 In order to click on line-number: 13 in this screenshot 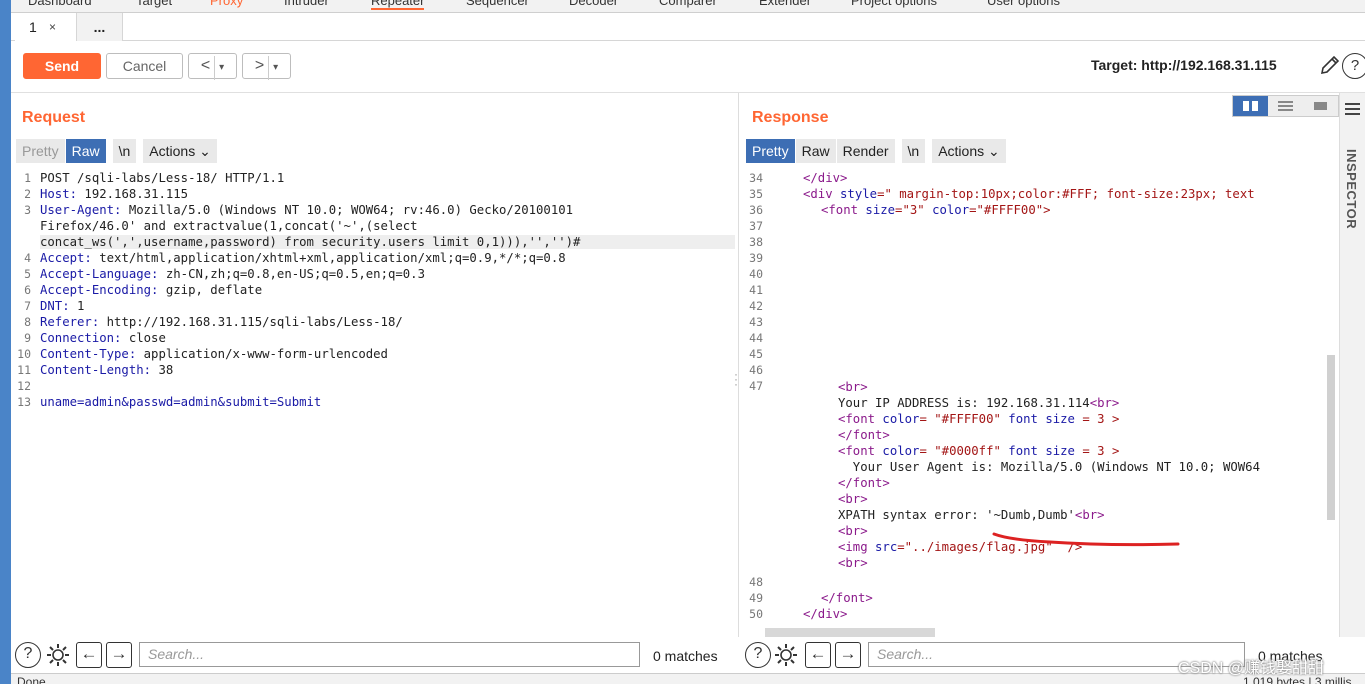, I will do `click(24, 402)`.